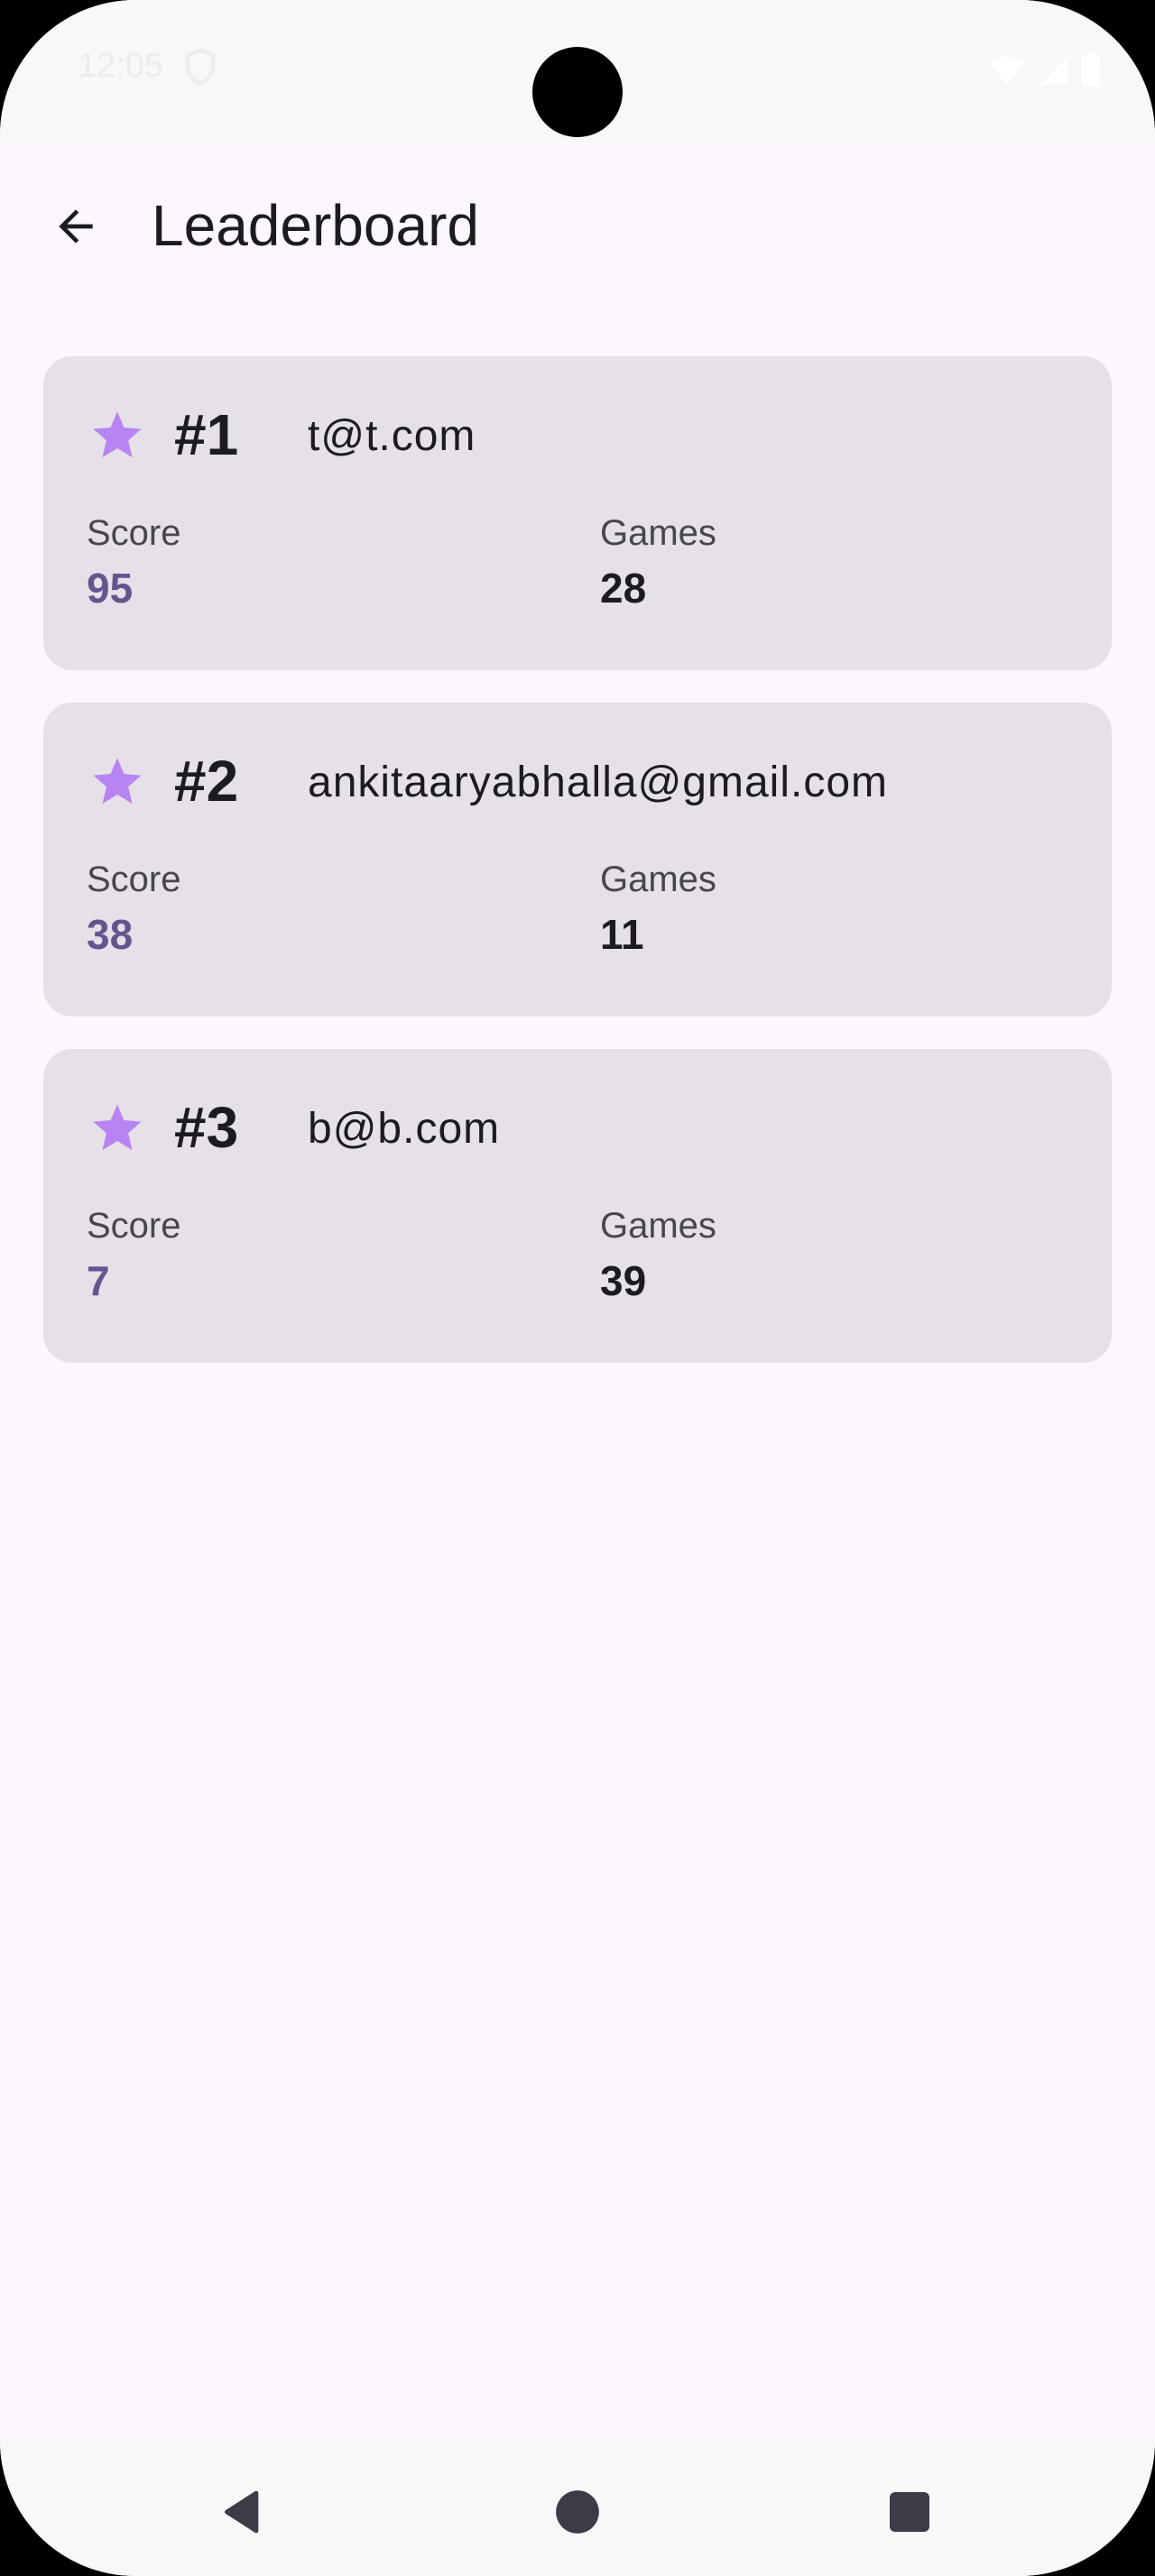 The image size is (1155, 2576). What do you see at coordinates (1054, 70) in the screenshot?
I see `signal-icon` at bounding box center [1054, 70].